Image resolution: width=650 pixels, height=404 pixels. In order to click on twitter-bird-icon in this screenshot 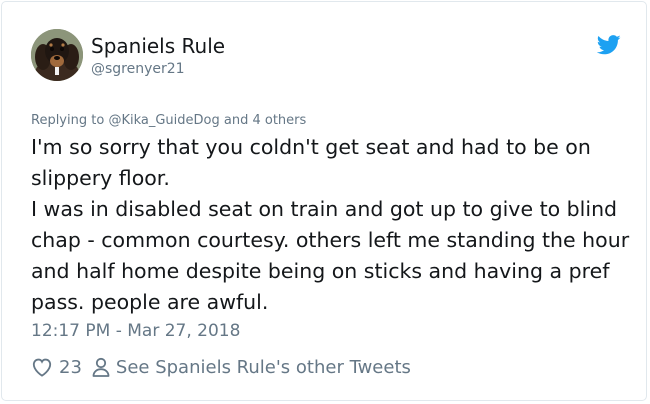, I will do `click(608, 45)`.